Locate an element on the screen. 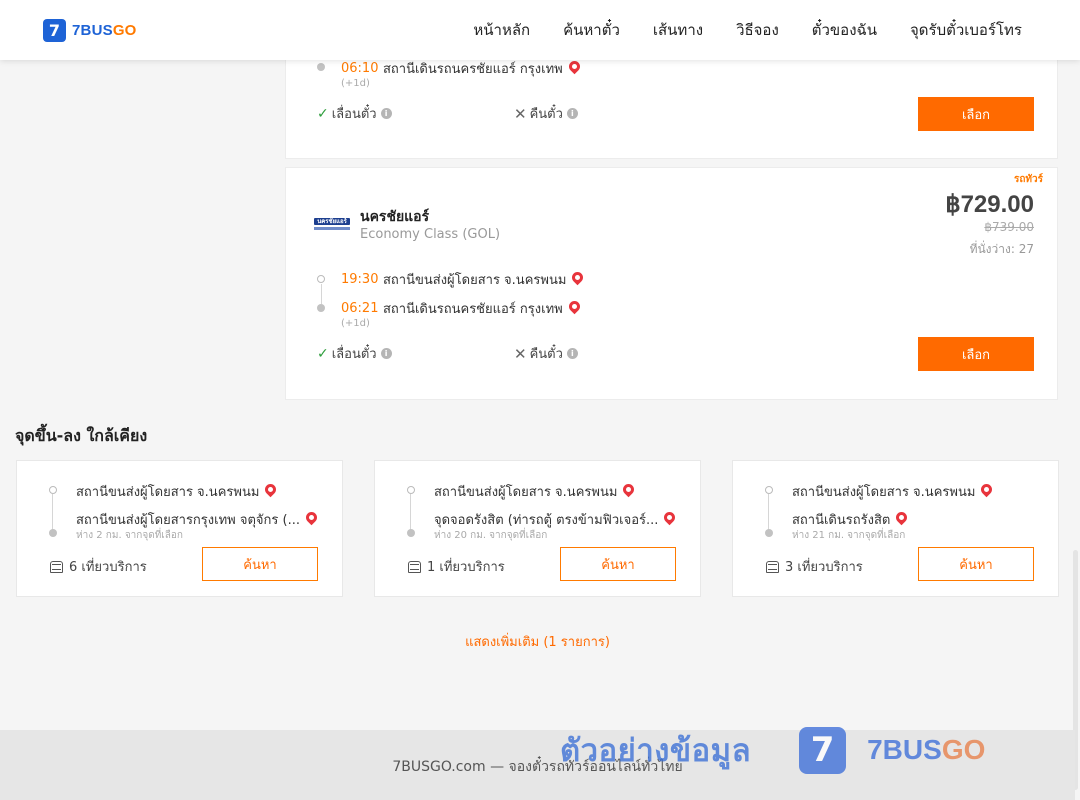  operator-logo: นครชัยแอร์ is located at coordinates (332, 225).